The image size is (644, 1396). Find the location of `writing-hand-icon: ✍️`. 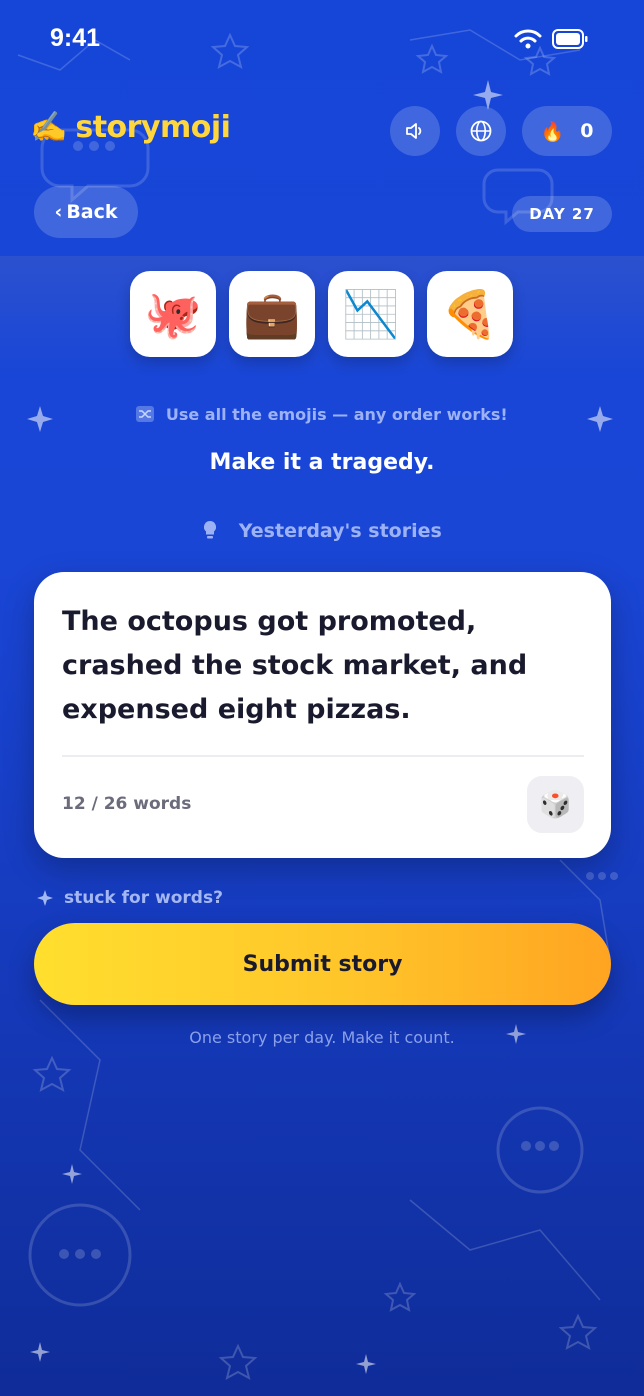

writing-hand-icon: ✍️ is located at coordinates (49, 127).